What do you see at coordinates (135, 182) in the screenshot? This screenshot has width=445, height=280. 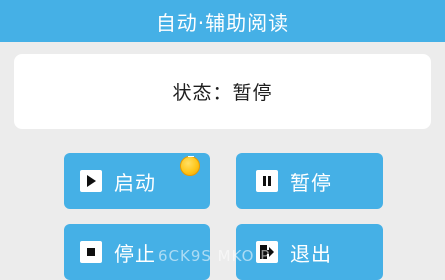 I see `start-button-label: 启动` at bounding box center [135, 182].